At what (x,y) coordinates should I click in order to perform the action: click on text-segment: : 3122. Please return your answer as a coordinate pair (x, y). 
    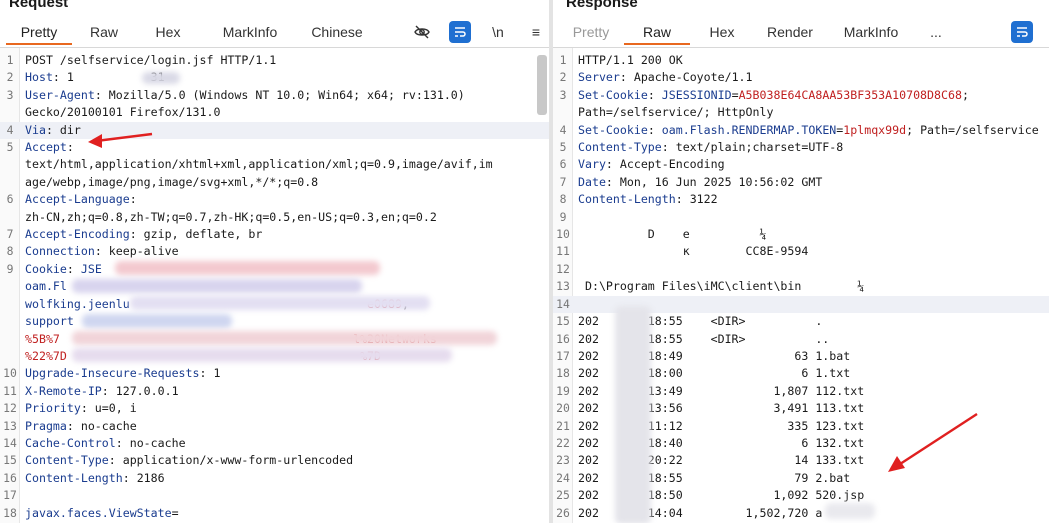
    Looking at the image, I should click on (696, 199).